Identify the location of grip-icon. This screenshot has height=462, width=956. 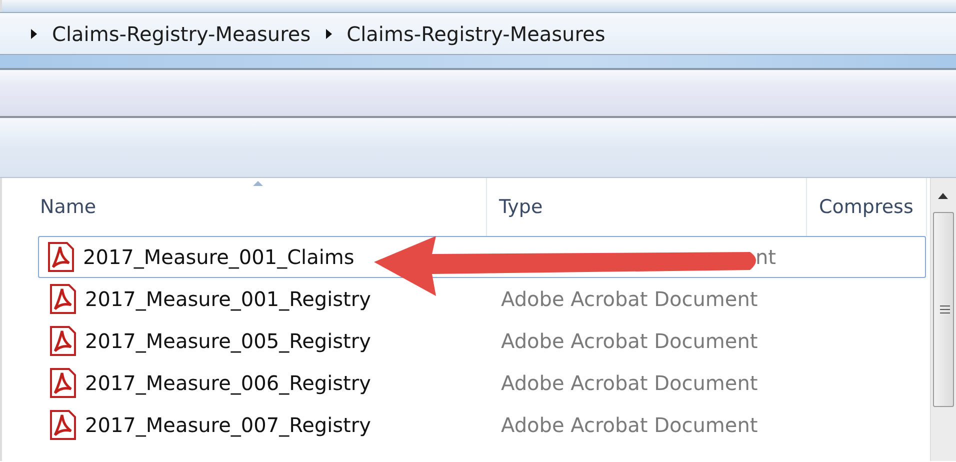
(945, 309).